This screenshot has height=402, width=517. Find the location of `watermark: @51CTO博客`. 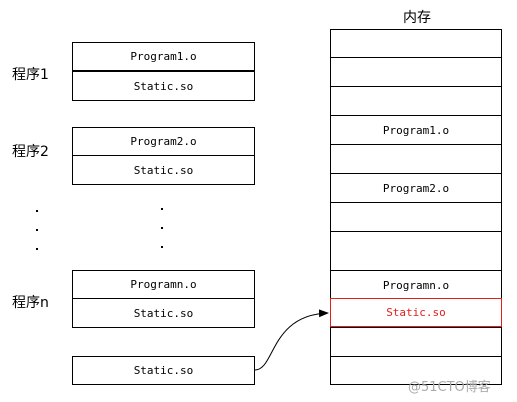

watermark: @51CTO博客 is located at coordinates (449, 387).